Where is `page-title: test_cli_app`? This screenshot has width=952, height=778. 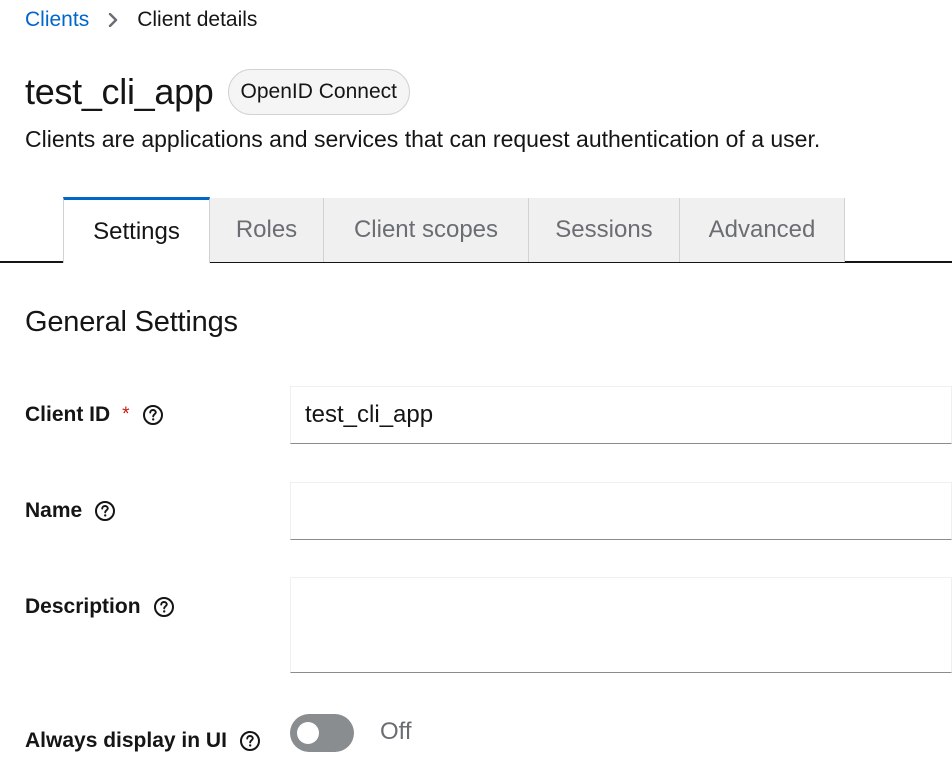 page-title: test_cli_app is located at coordinates (119, 91).